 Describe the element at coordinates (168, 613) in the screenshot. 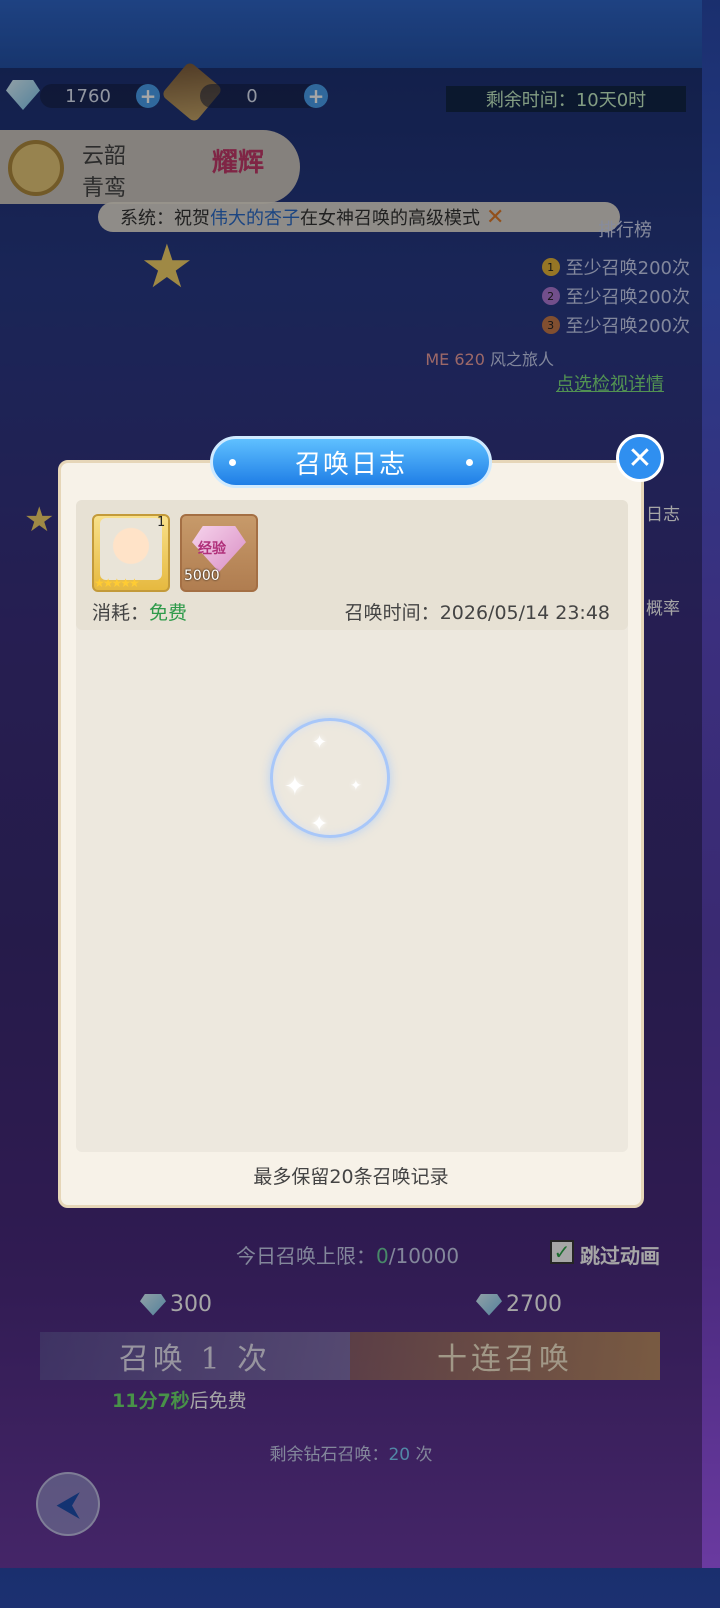

I see `cost-value: 免费` at that location.